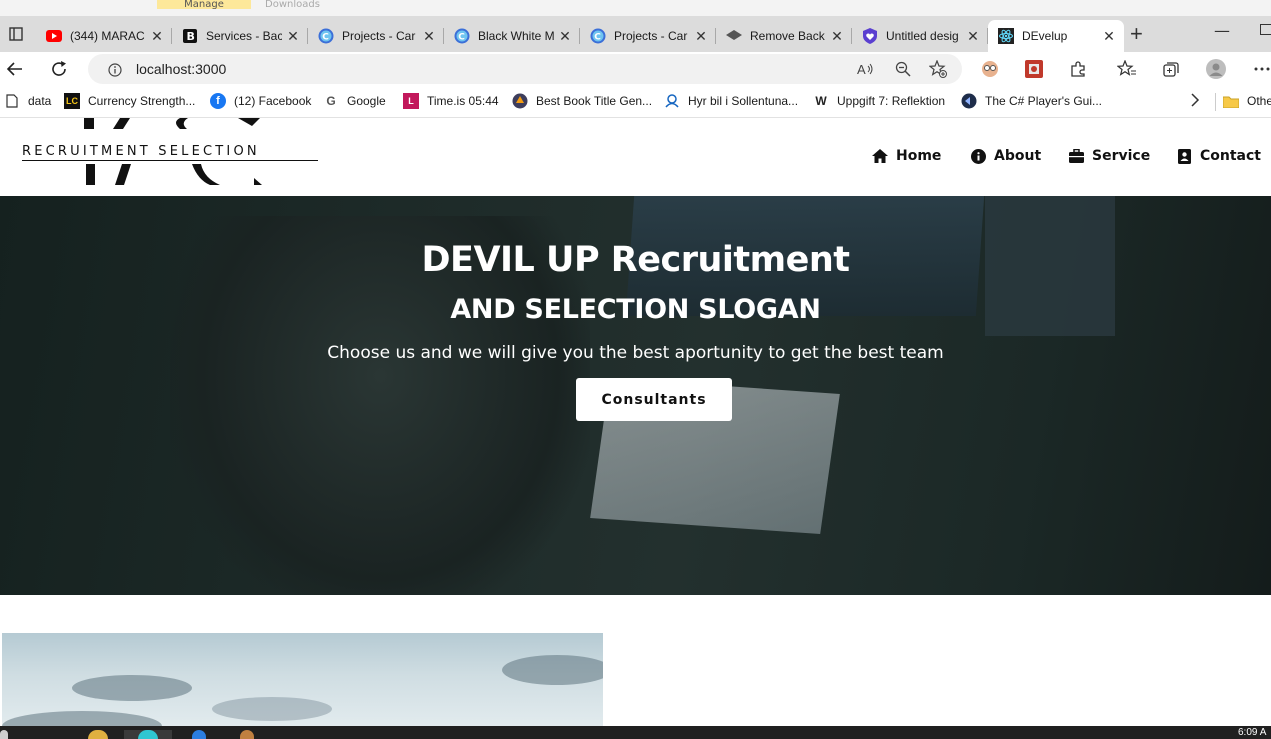  What do you see at coordinates (1076, 156) in the screenshot?
I see `briefcase-icon` at bounding box center [1076, 156].